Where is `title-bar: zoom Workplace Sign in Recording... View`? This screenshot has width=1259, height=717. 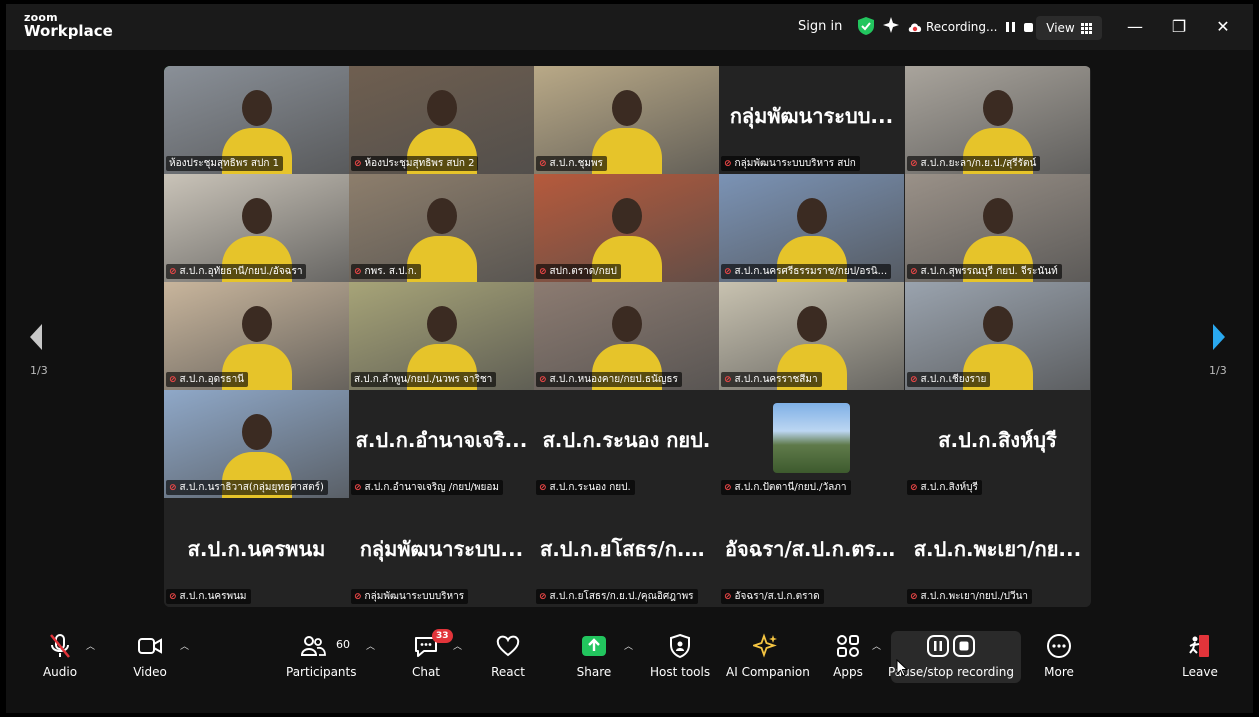 title-bar: zoom Workplace Sign in Recording... View is located at coordinates (629, 27).